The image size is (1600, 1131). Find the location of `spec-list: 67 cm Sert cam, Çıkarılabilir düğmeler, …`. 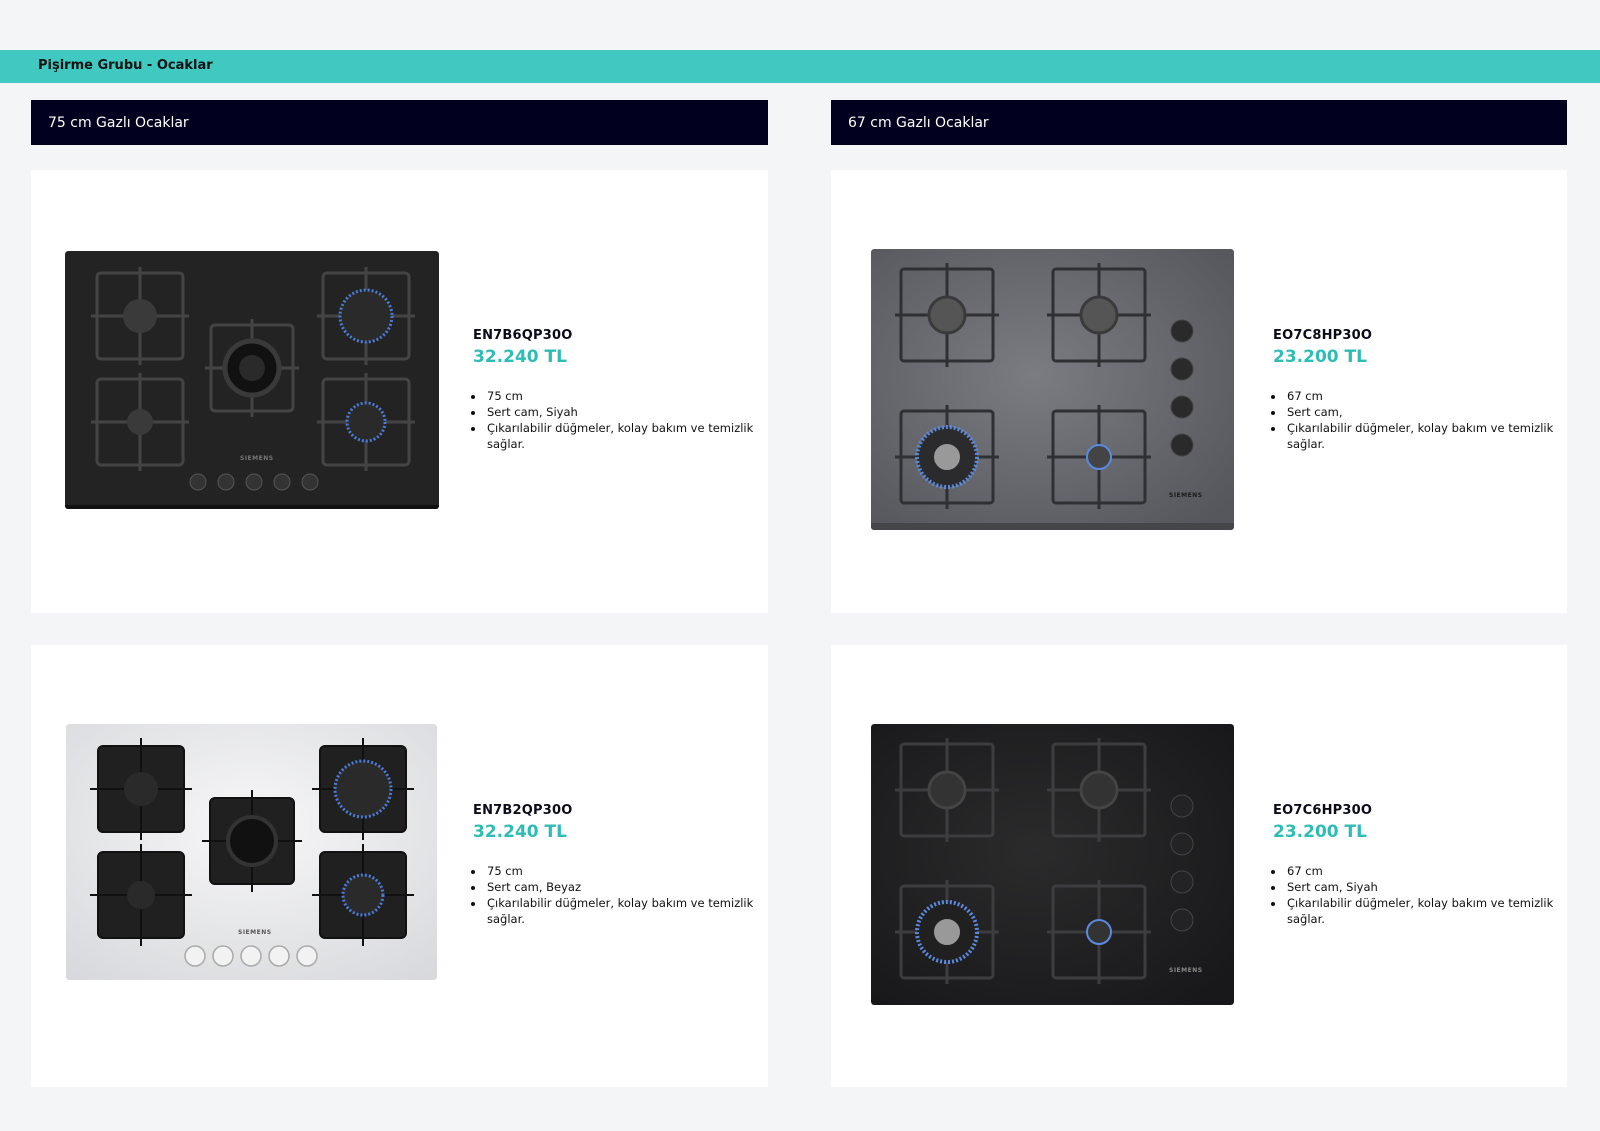

spec-list: 67 cm Sert cam, Çıkarılabilir düğmeler, … is located at coordinates (1418, 420).